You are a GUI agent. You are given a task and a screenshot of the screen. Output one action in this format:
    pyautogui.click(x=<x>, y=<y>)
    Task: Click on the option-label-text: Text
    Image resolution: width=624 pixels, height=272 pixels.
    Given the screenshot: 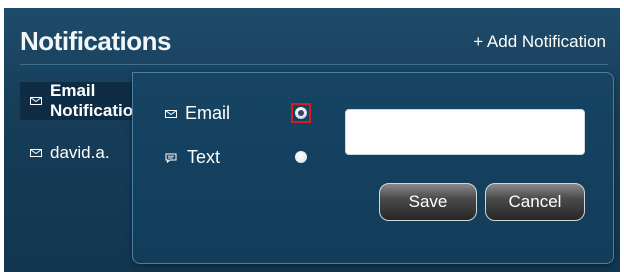 What is the action you would take?
    pyautogui.click(x=204, y=157)
    